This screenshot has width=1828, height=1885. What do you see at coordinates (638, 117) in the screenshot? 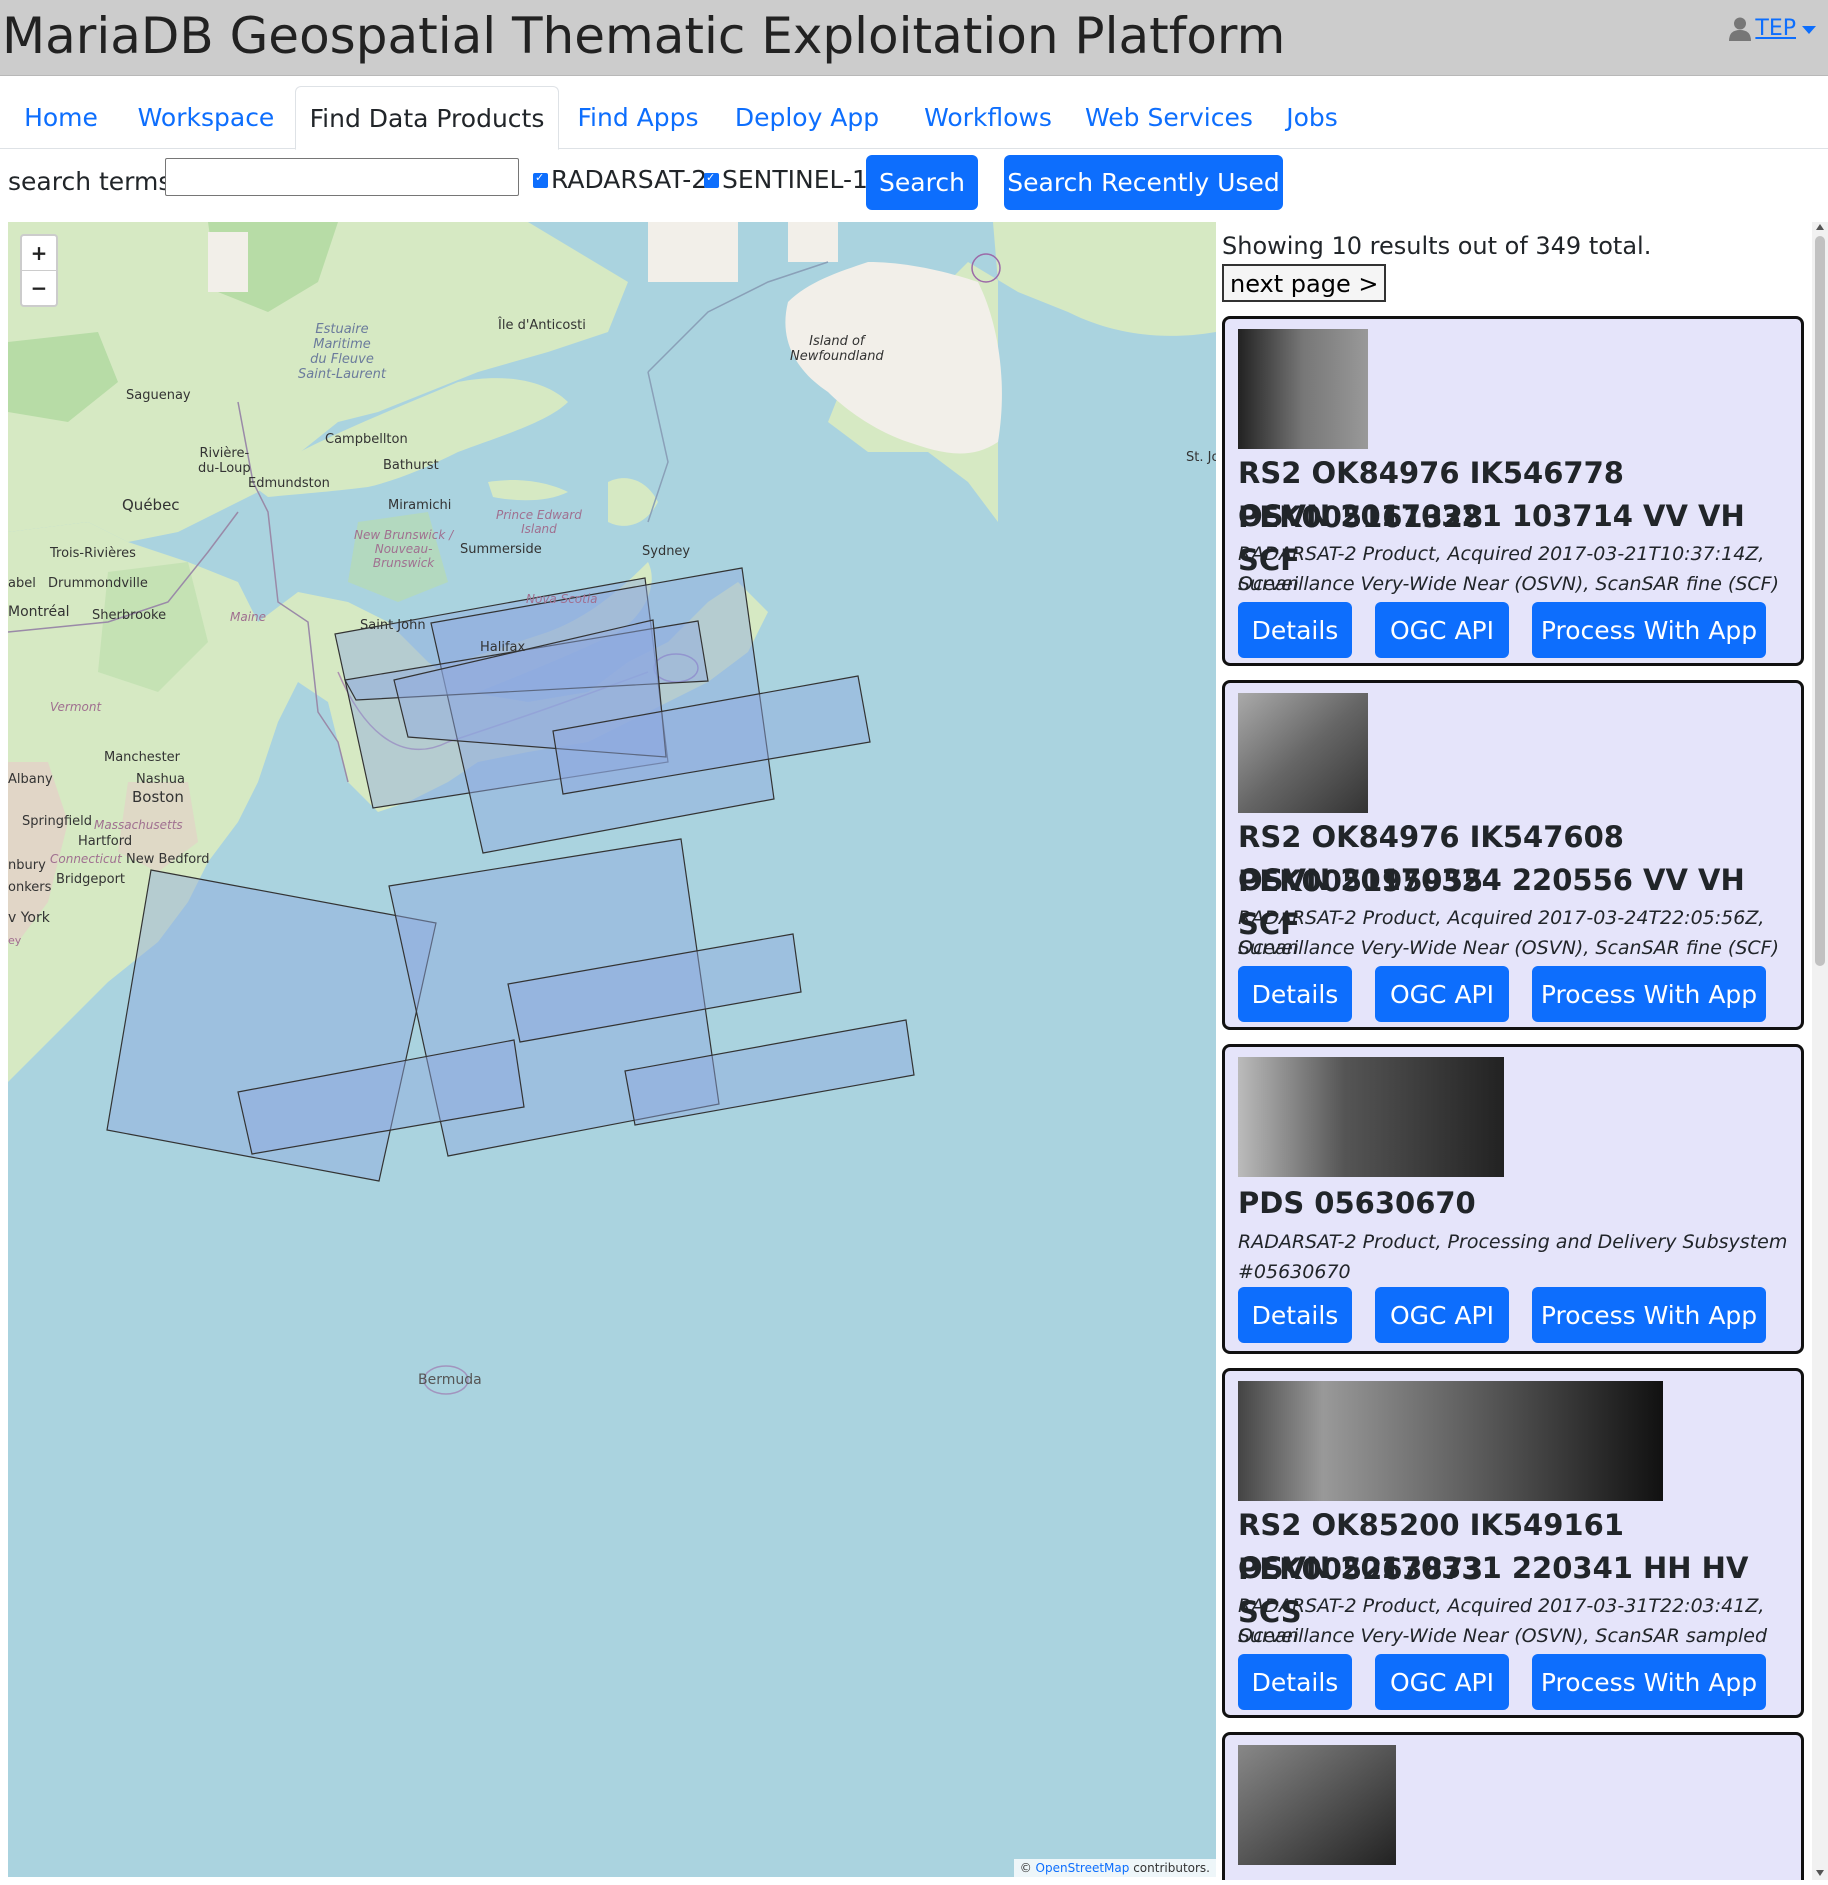
I see `tab-find-apps: Find Apps` at bounding box center [638, 117].